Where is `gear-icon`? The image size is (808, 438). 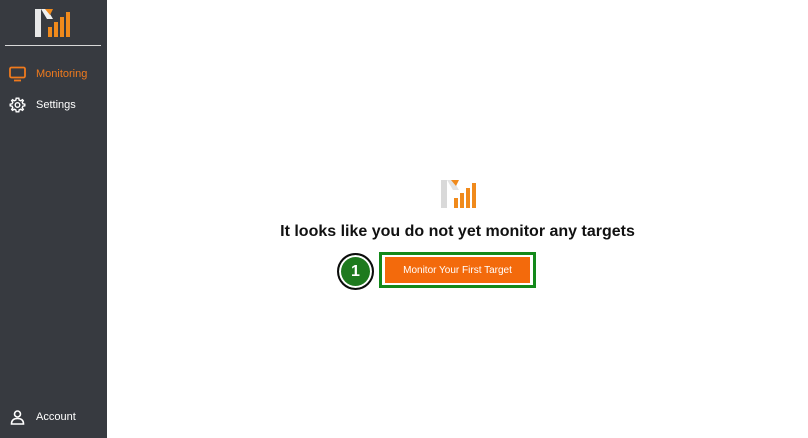 gear-icon is located at coordinates (17, 105).